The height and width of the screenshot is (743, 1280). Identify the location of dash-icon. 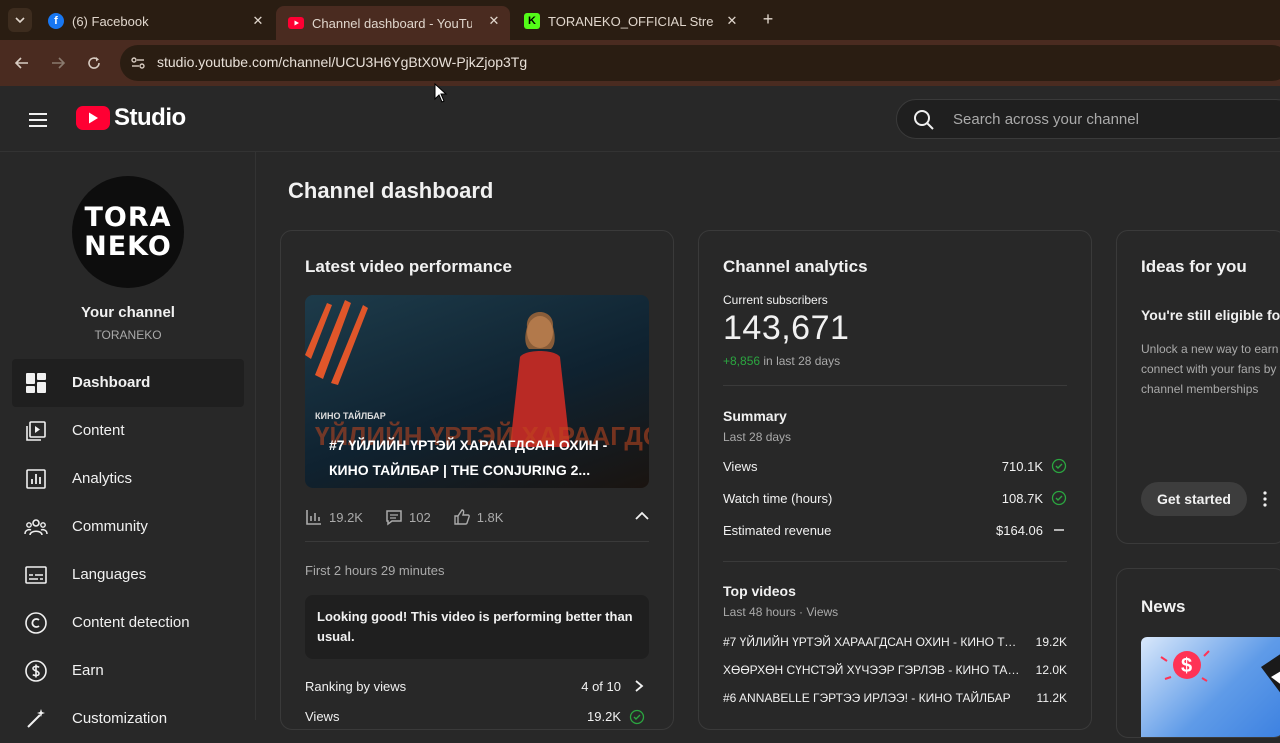
(1059, 530).